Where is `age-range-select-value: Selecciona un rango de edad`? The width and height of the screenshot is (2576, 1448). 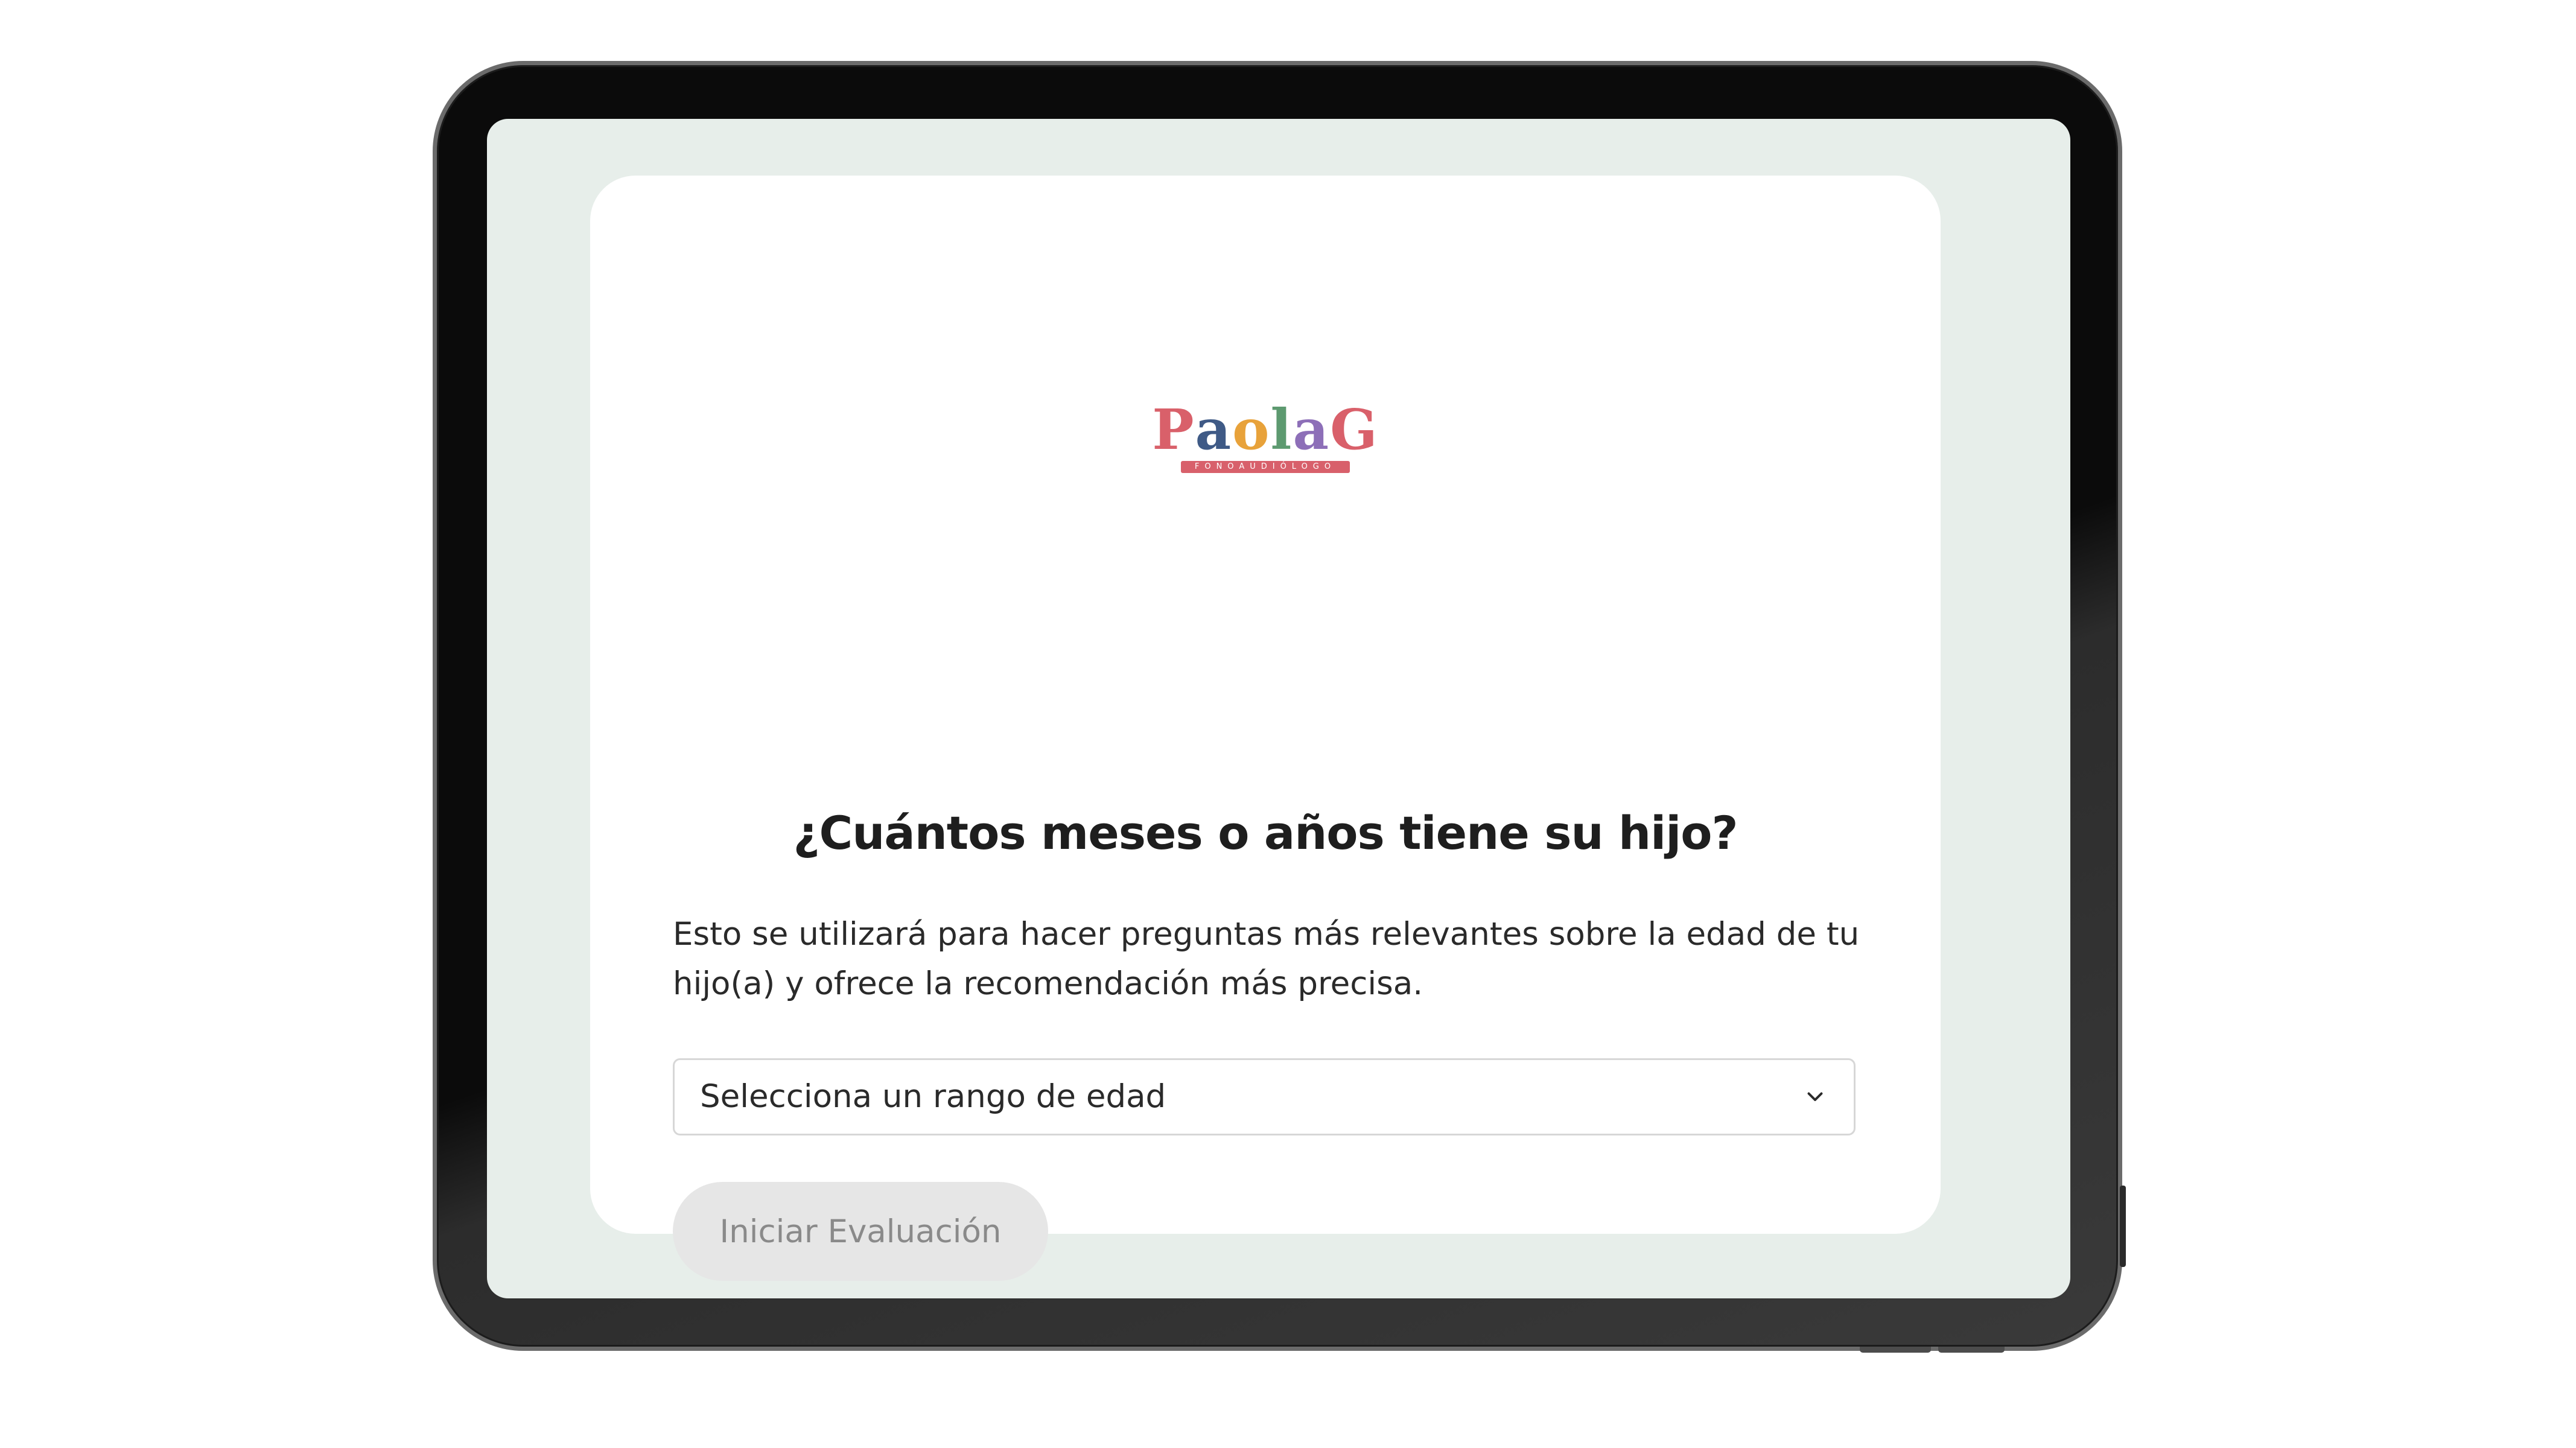 age-range-select-value: Selecciona un rango de edad is located at coordinates (933, 1096).